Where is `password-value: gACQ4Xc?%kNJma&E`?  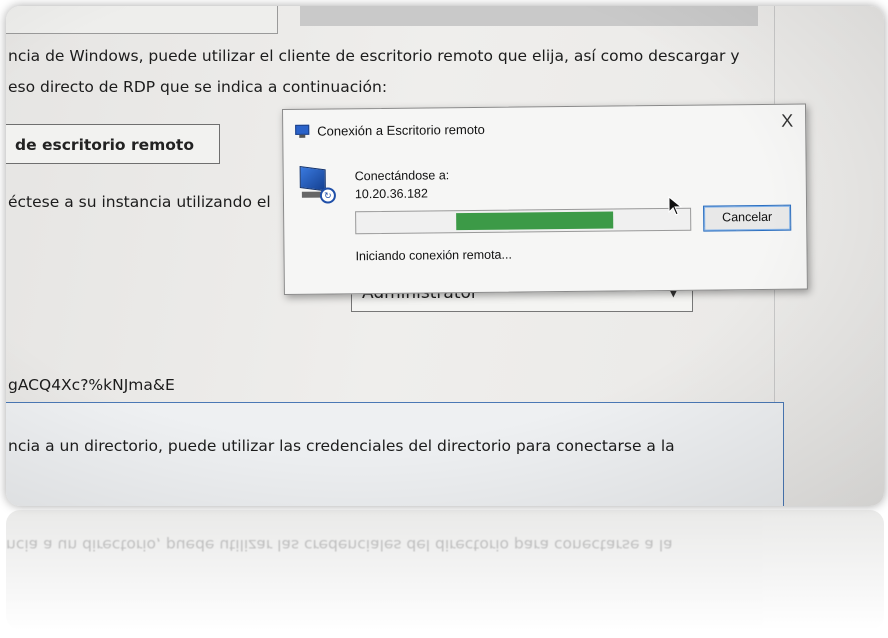
password-value: gACQ4Xc?%kNJma&E is located at coordinates (91, 385).